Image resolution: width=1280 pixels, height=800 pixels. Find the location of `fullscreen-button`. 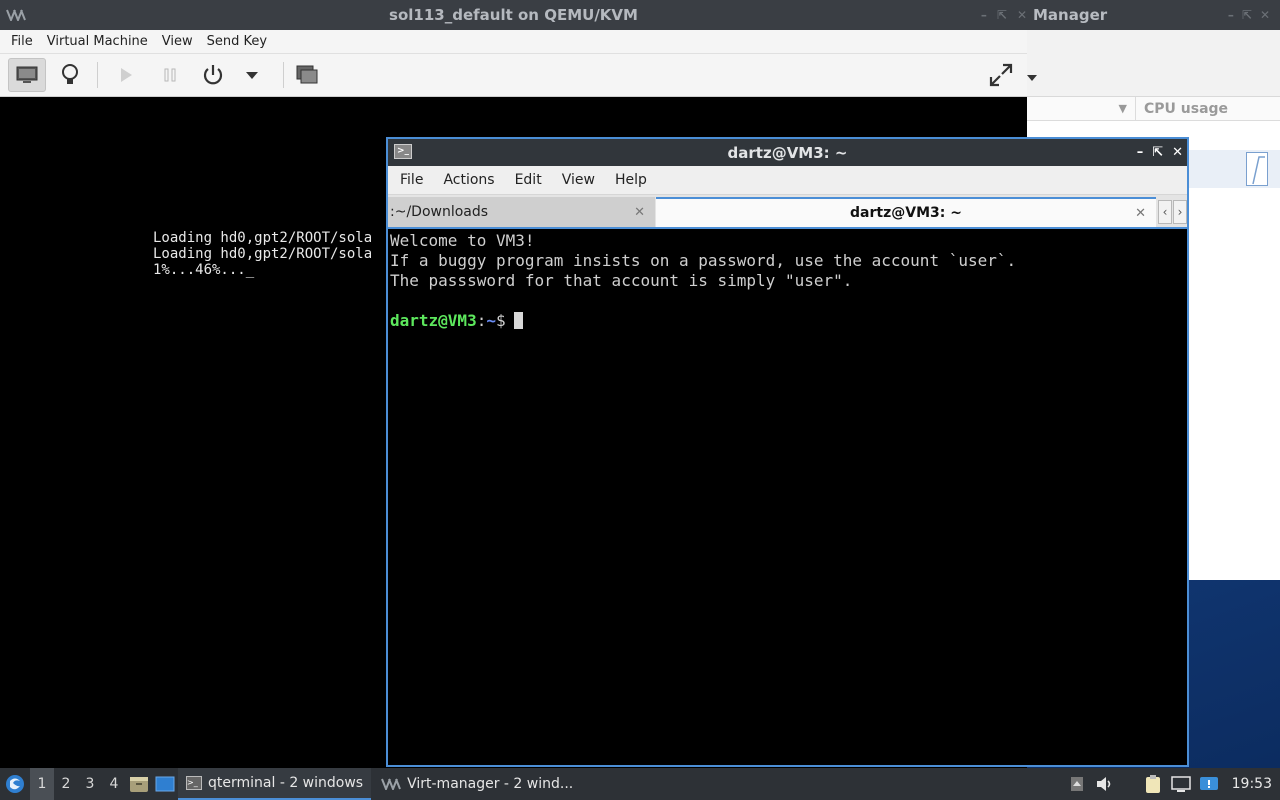

fullscreen-button is located at coordinates (1001, 75).